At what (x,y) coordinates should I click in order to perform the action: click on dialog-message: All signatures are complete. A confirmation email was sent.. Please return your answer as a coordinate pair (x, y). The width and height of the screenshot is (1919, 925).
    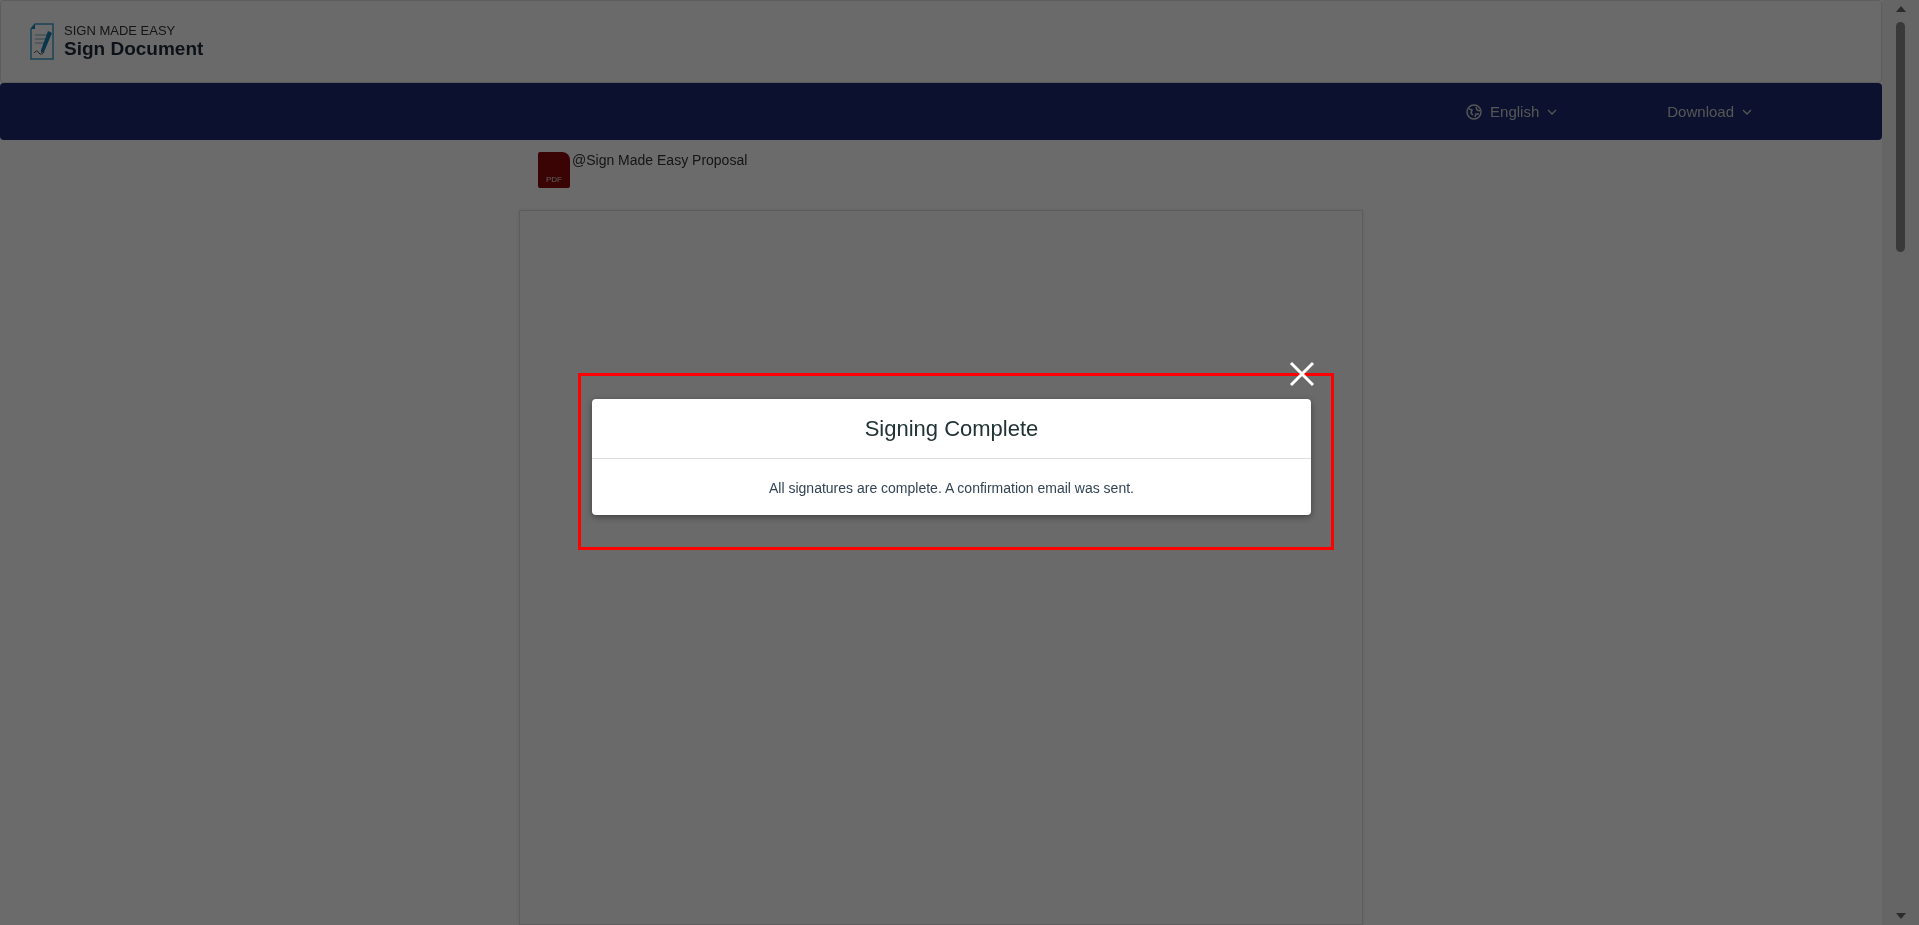
    Looking at the image, I should click on (951, 488).